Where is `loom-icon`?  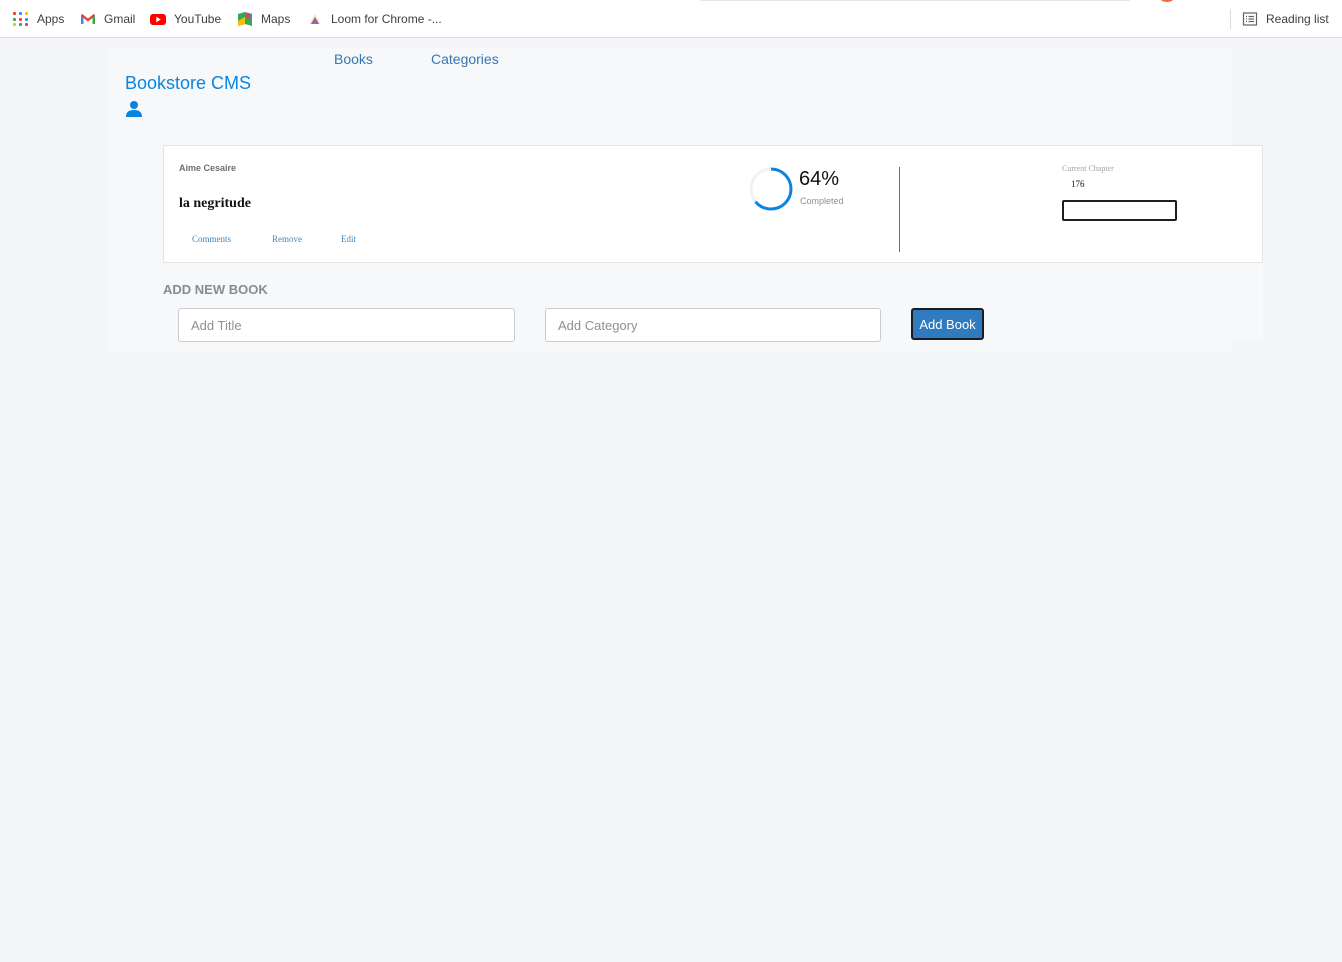 loom-icon is located at coordinates (315, 19).